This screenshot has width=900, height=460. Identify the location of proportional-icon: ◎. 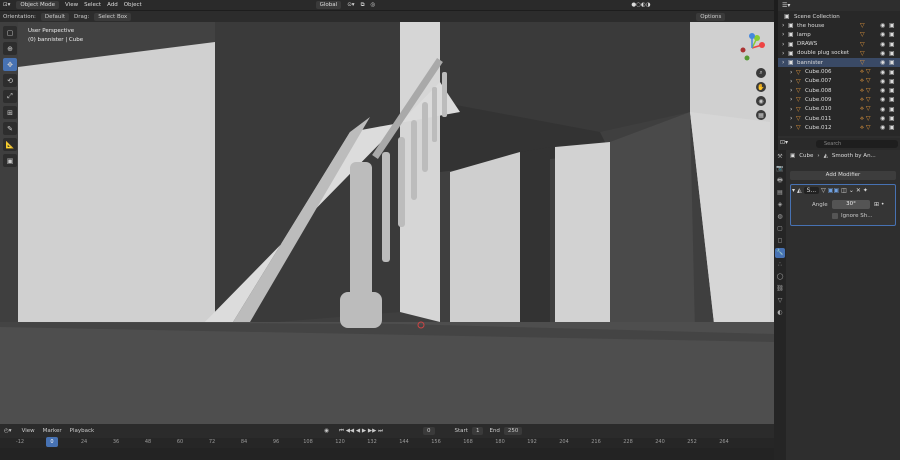
(373, 5).